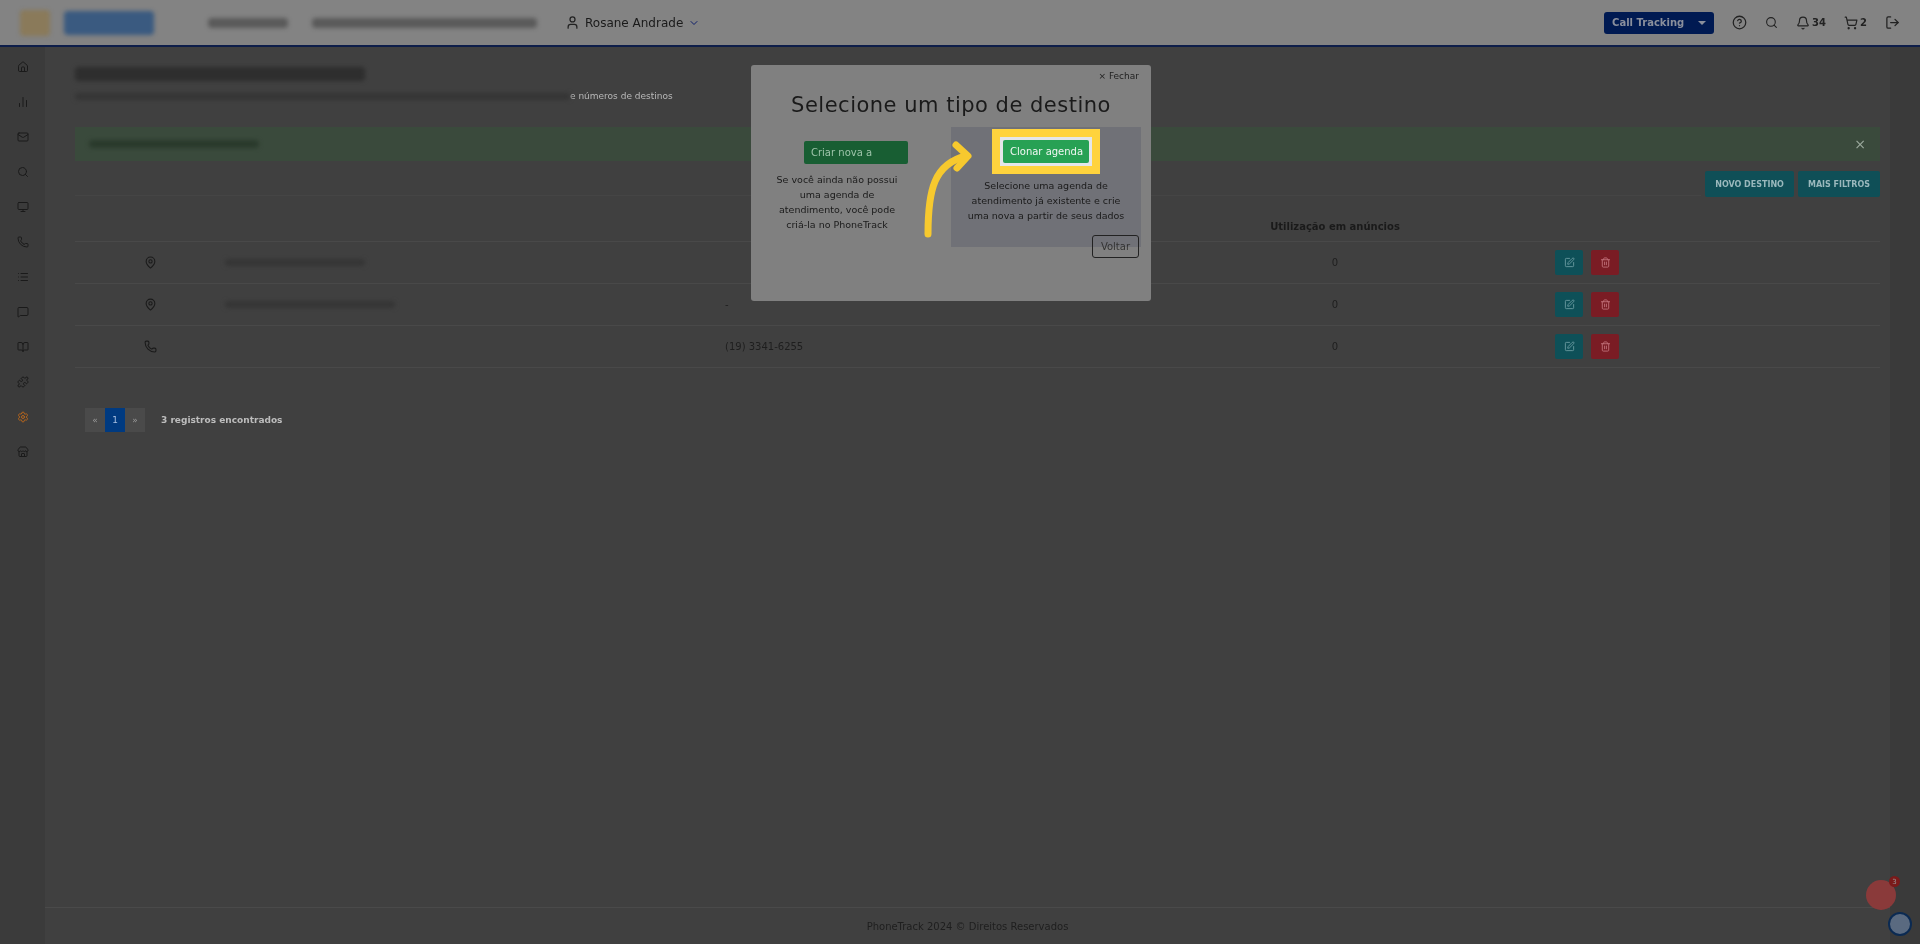 This screenshot has width=1920, height=944. Describe the element at coordinates (856, 152) in the screenshot. I see `create-agenda-button: Criar nova a` at that location.